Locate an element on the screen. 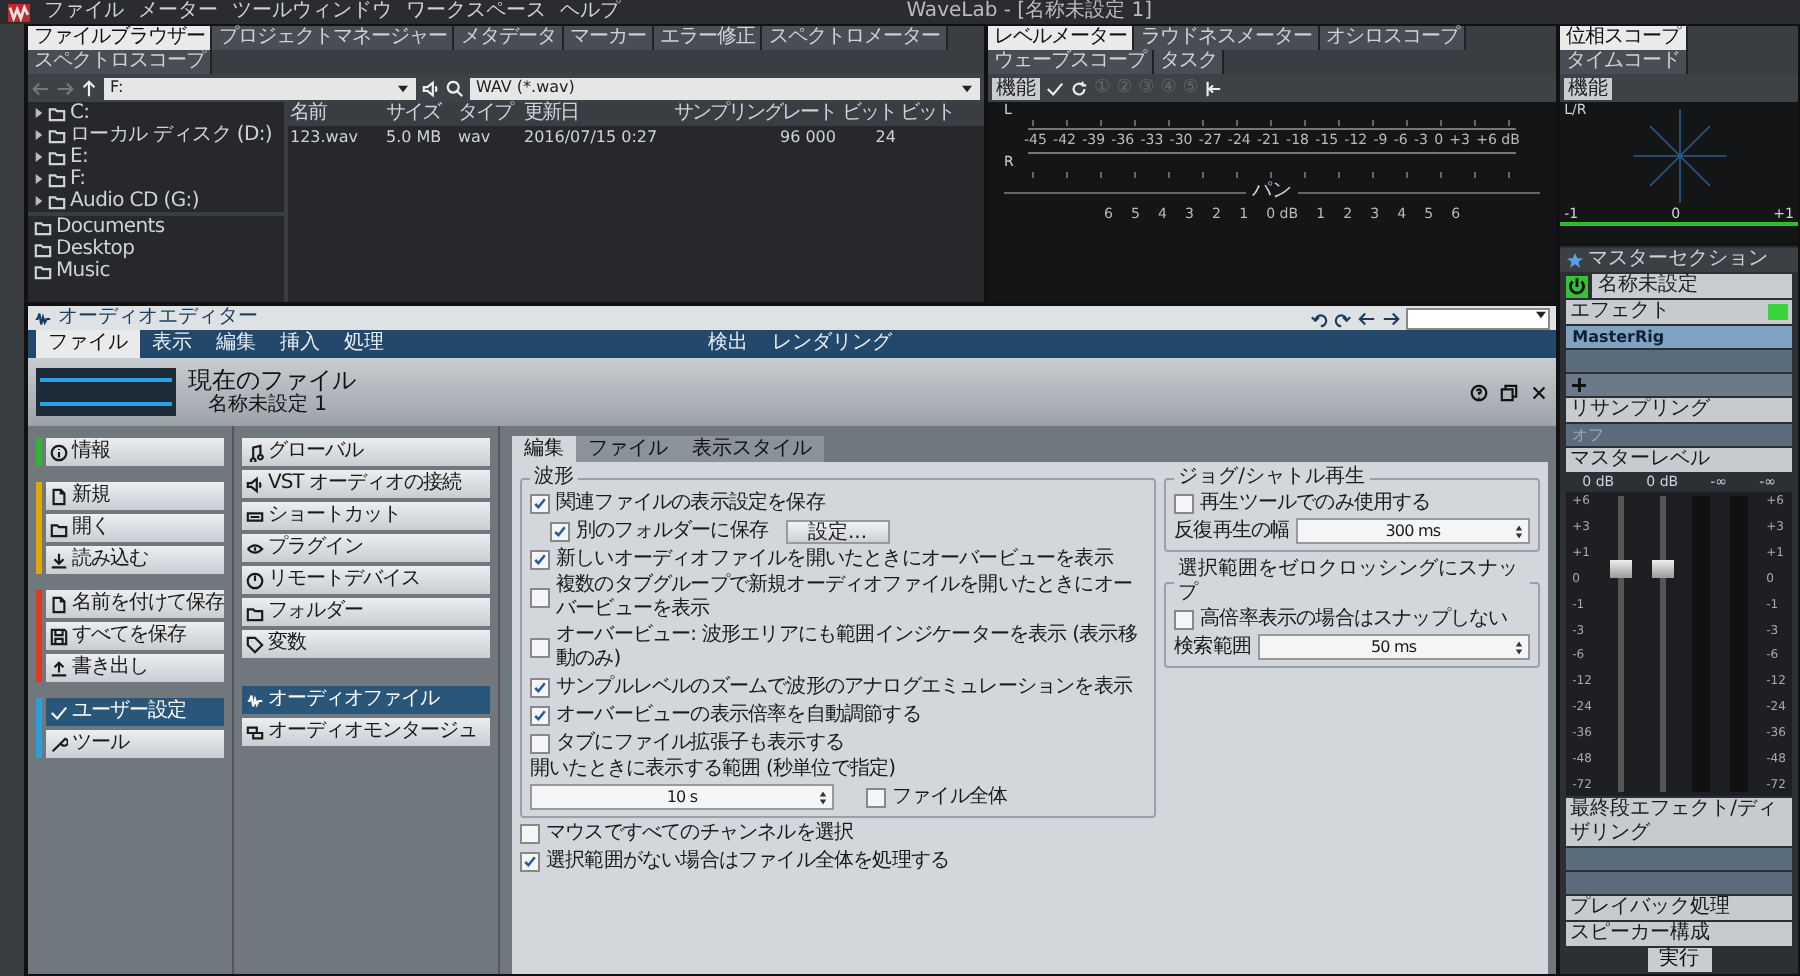  menu-item: メーター is located at coordinates (178, 12).